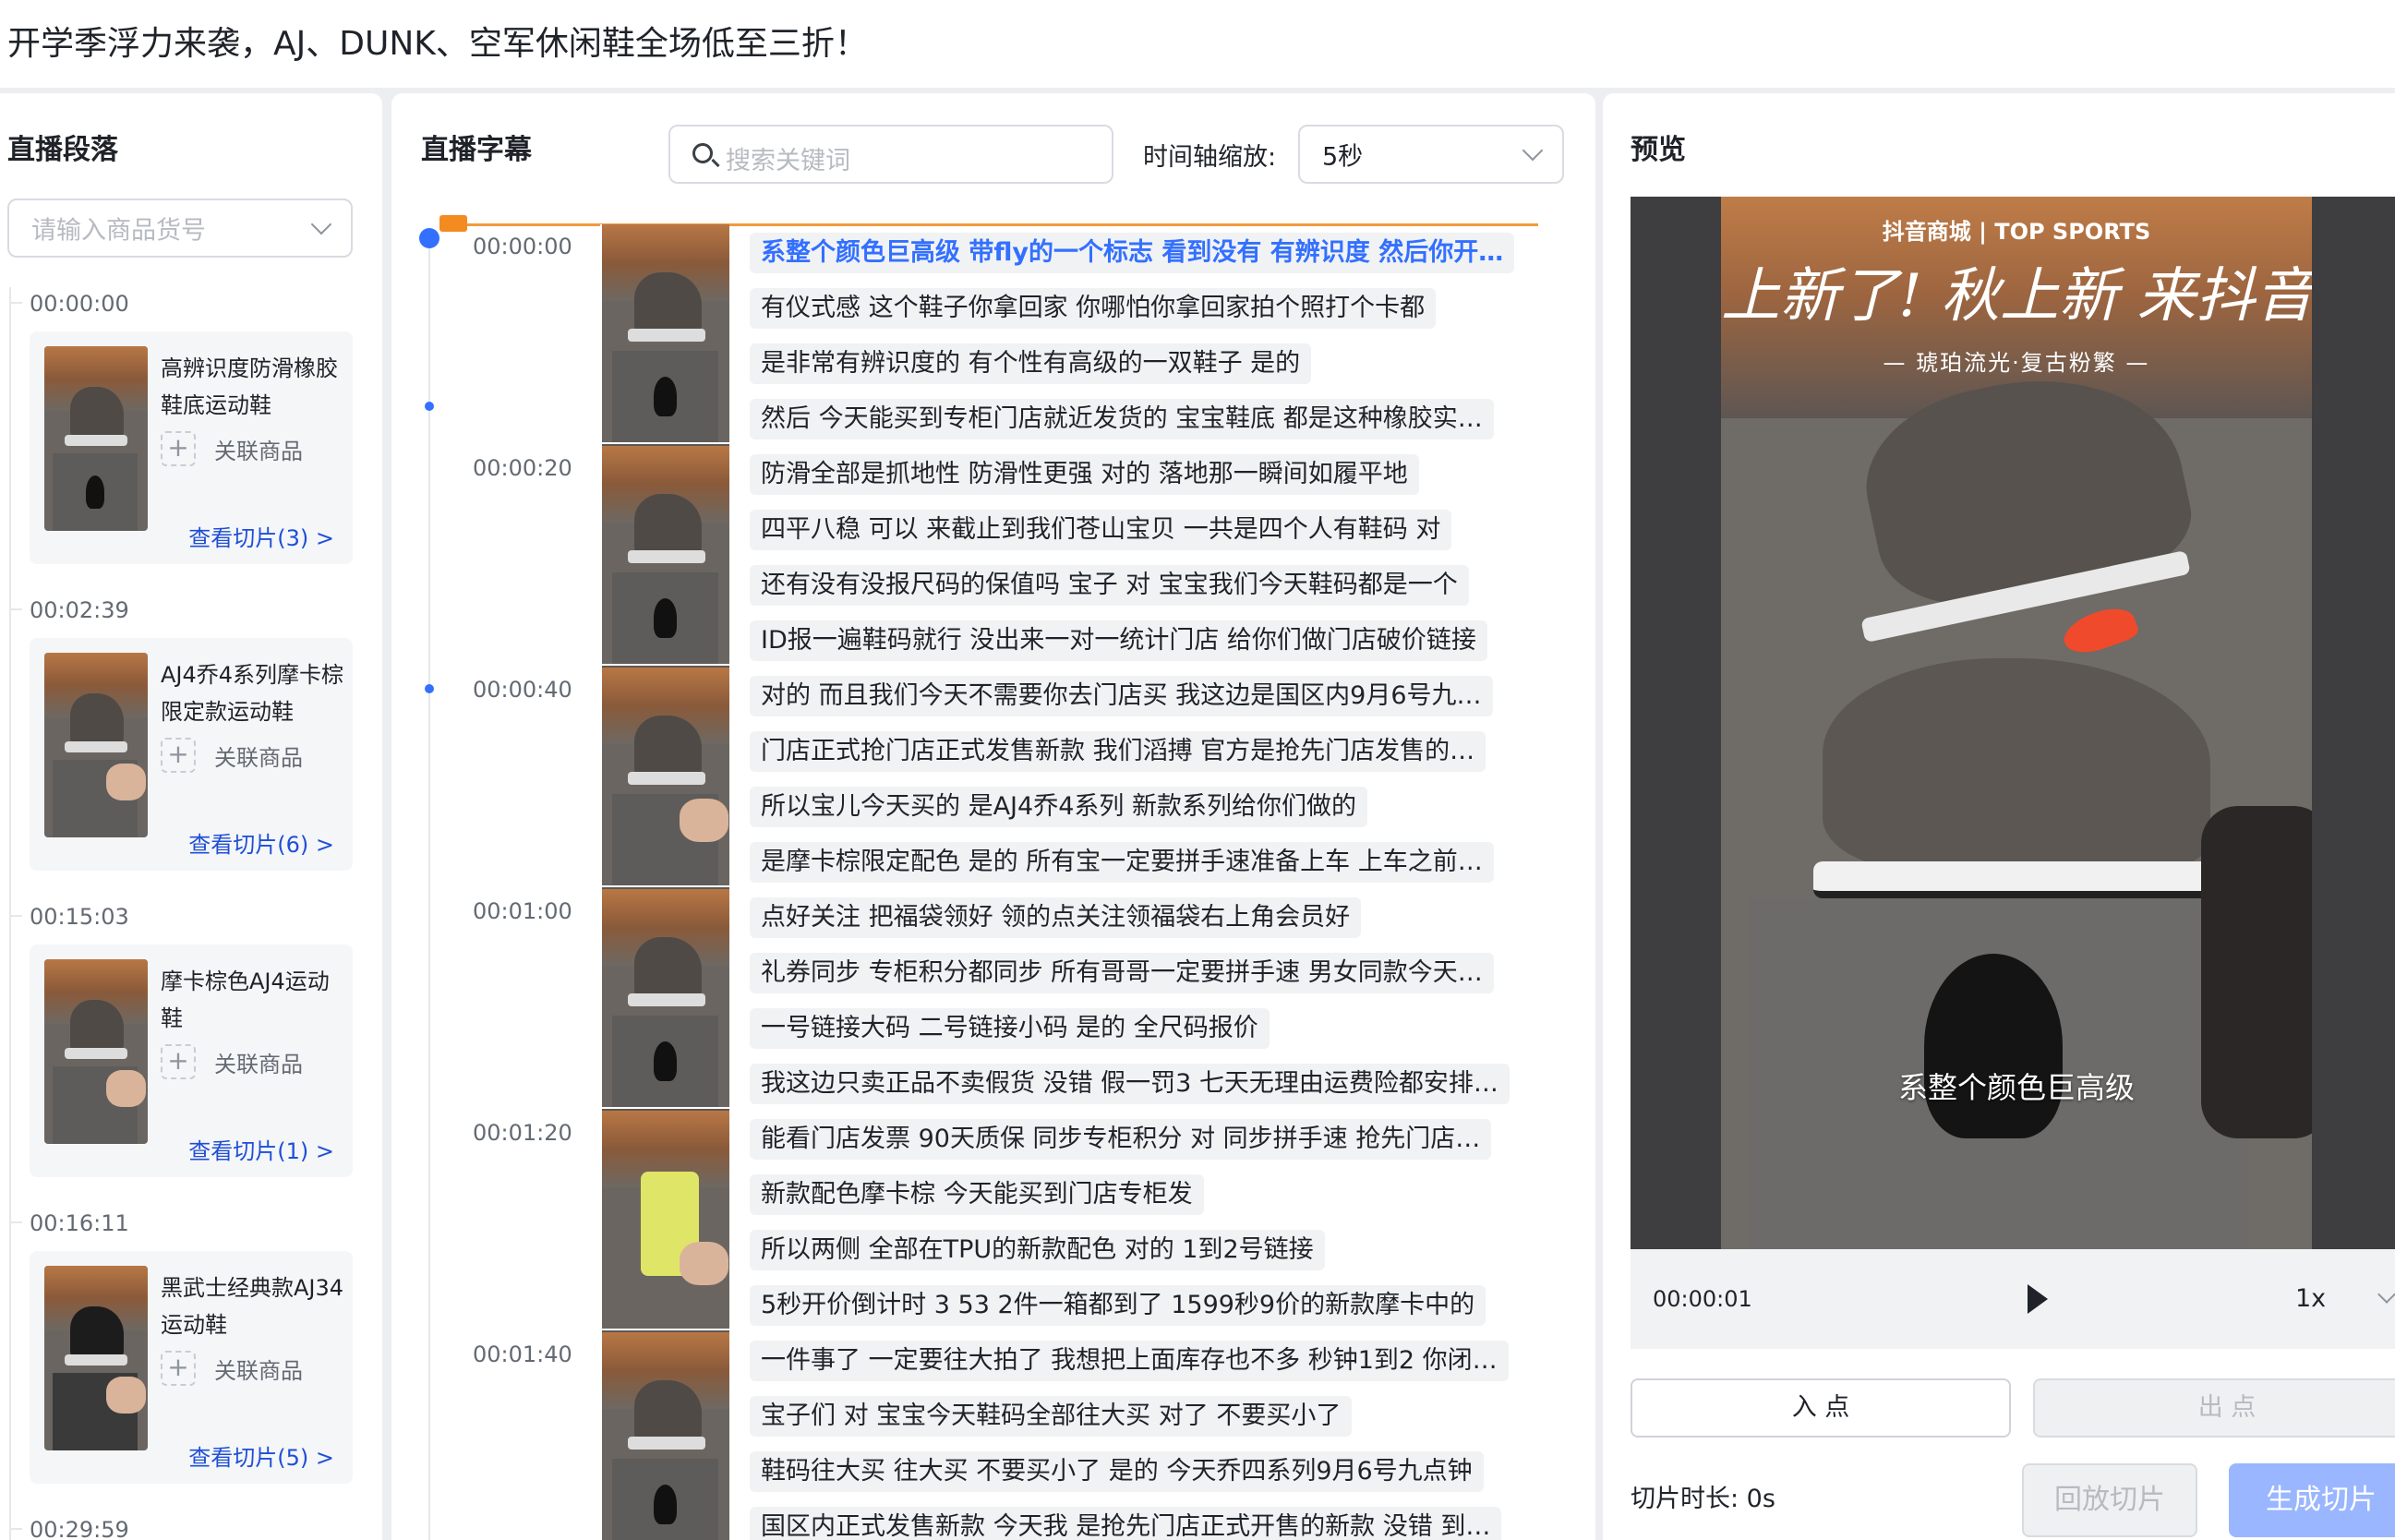 The image size is (2395, 1540). Describe the element at coordinates (245, 1000) in the screenshot. I see `segment-product-name: 摩卡棕色AJ4运动鞋` at that location.